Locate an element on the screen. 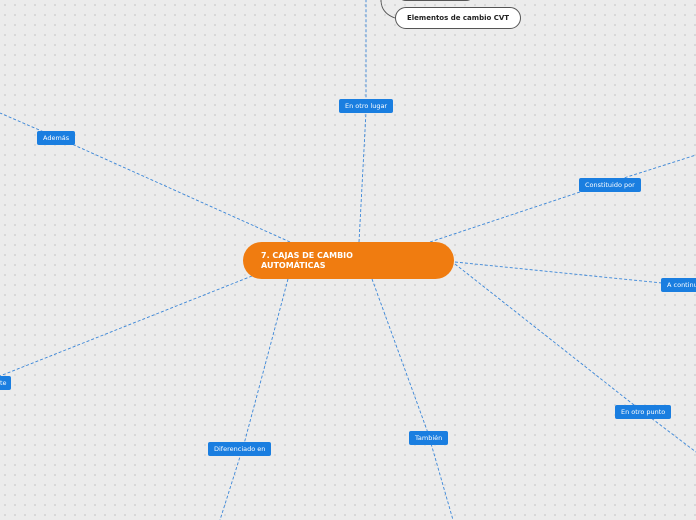 The height and width of the screenshot is (520, 696). link-en-otro-lugar: En otro lugar is located at coordinates (366, 106).